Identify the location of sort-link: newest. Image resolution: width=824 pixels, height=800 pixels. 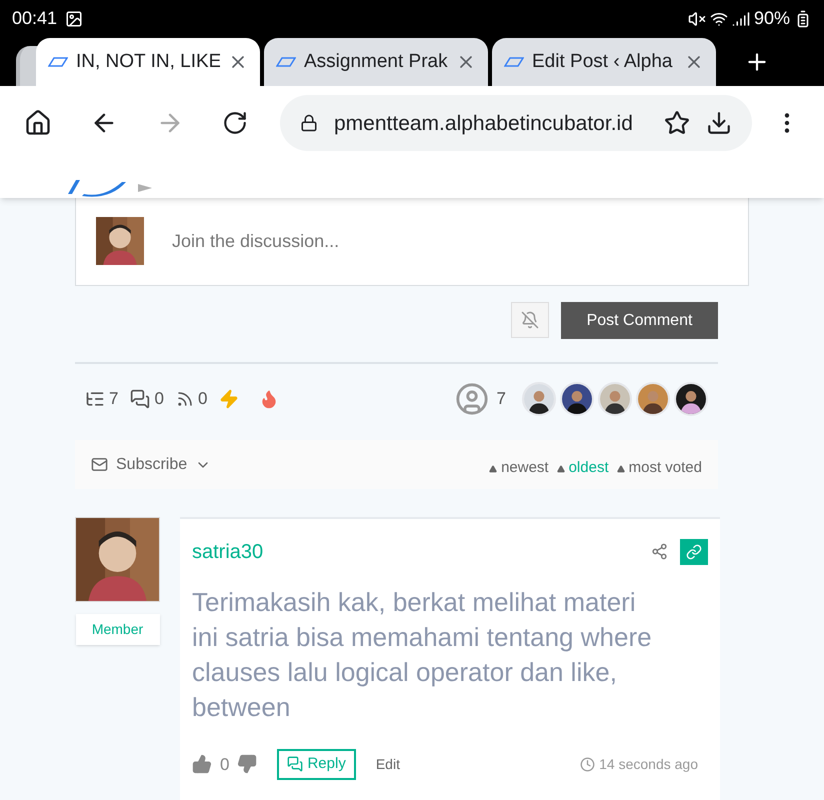
(525, 468).